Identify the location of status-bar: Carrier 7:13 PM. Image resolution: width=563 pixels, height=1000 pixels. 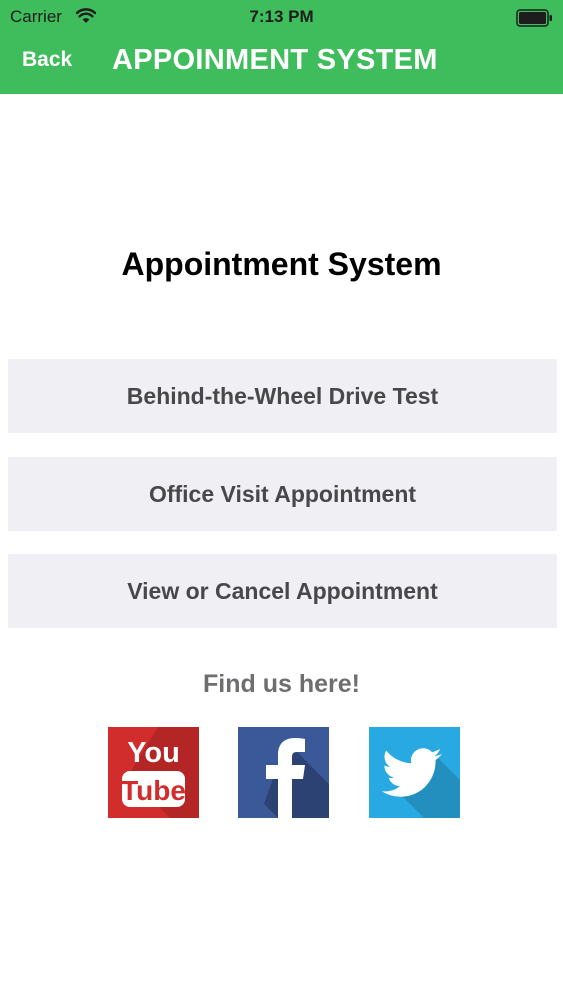
(281, 17).